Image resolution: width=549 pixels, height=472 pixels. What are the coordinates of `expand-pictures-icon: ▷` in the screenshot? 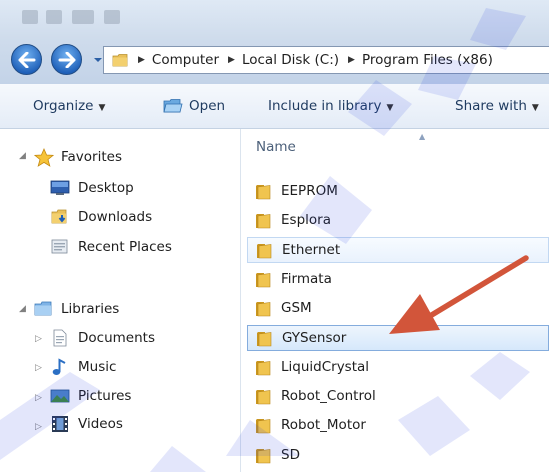 It's located at (38, 398).